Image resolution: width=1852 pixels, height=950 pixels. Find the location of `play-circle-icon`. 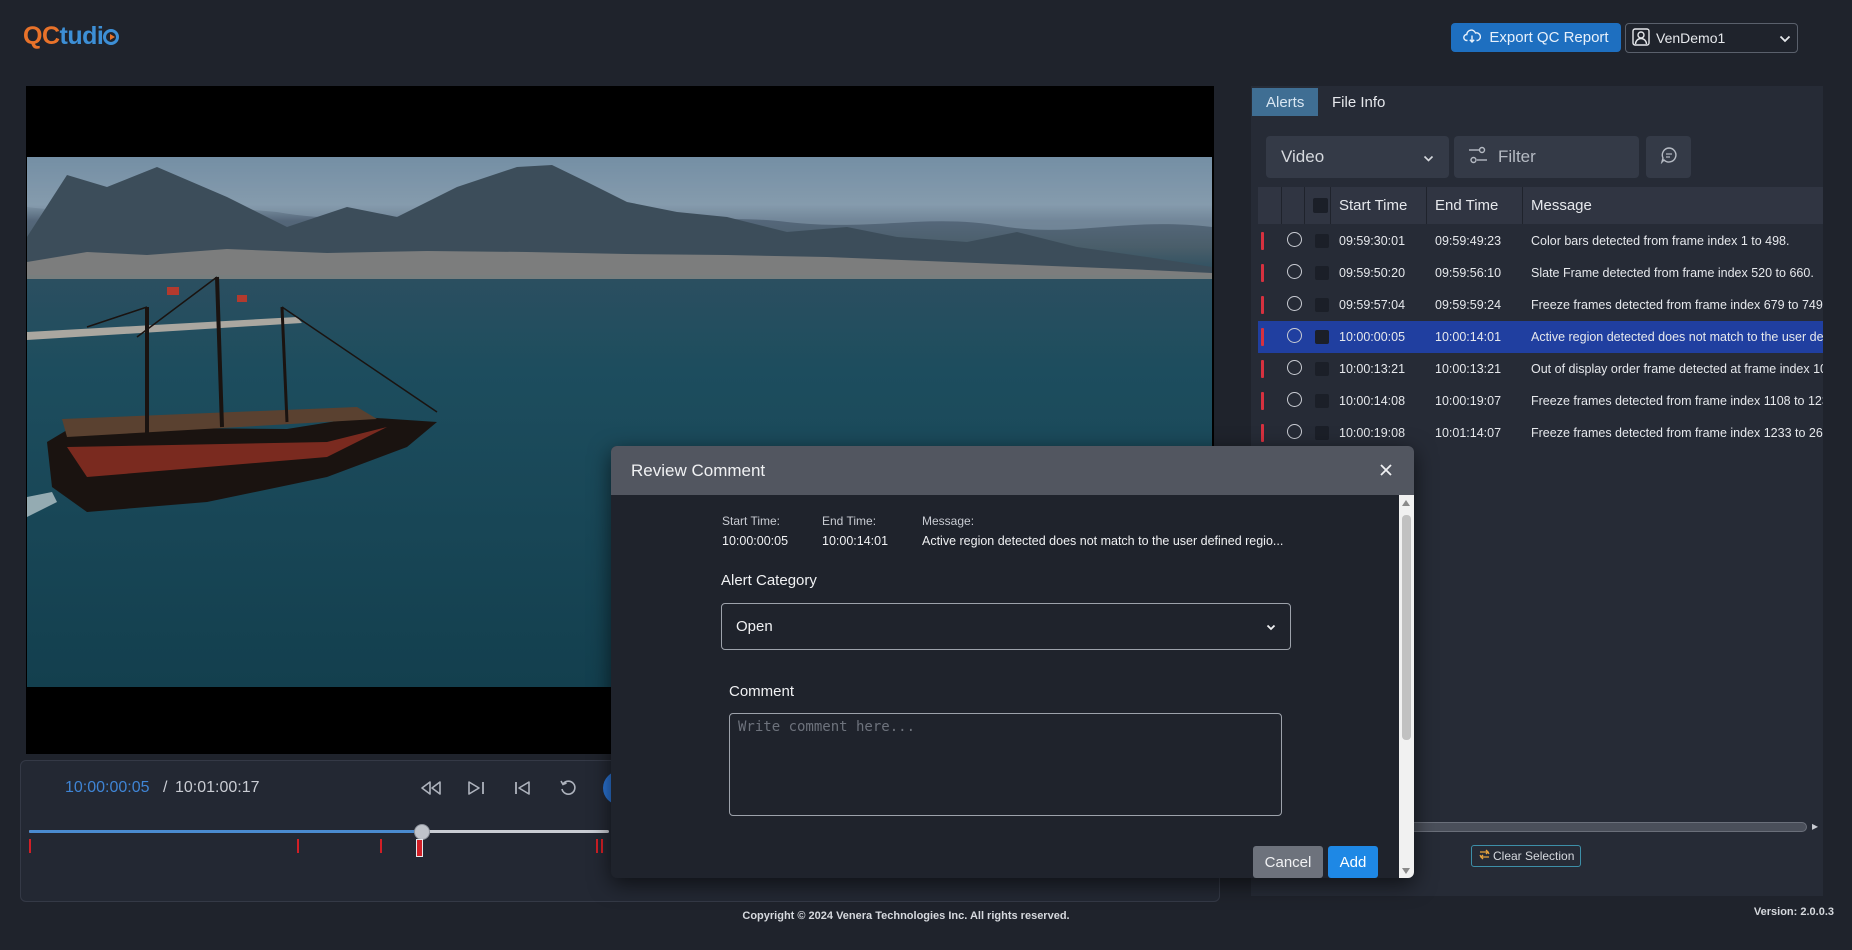

play-circle-icon is located at coordinates (111, 37).